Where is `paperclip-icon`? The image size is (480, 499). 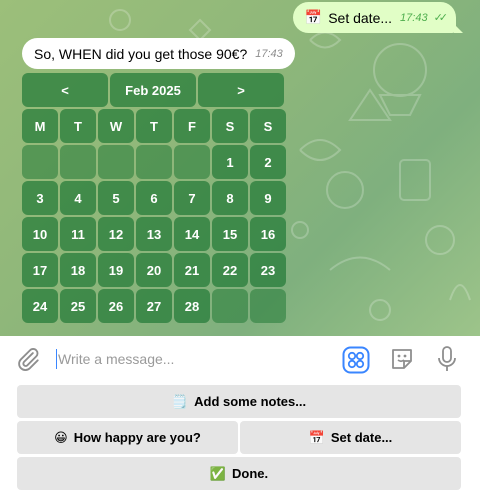 paperclip-icon is located at coordinates (28, 359).